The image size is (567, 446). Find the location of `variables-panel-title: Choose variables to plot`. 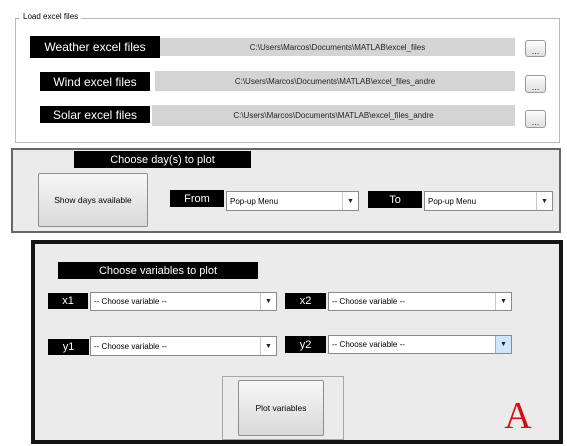

variables-panel-title: Choose variables to plot is located at coordinates (158, 270).